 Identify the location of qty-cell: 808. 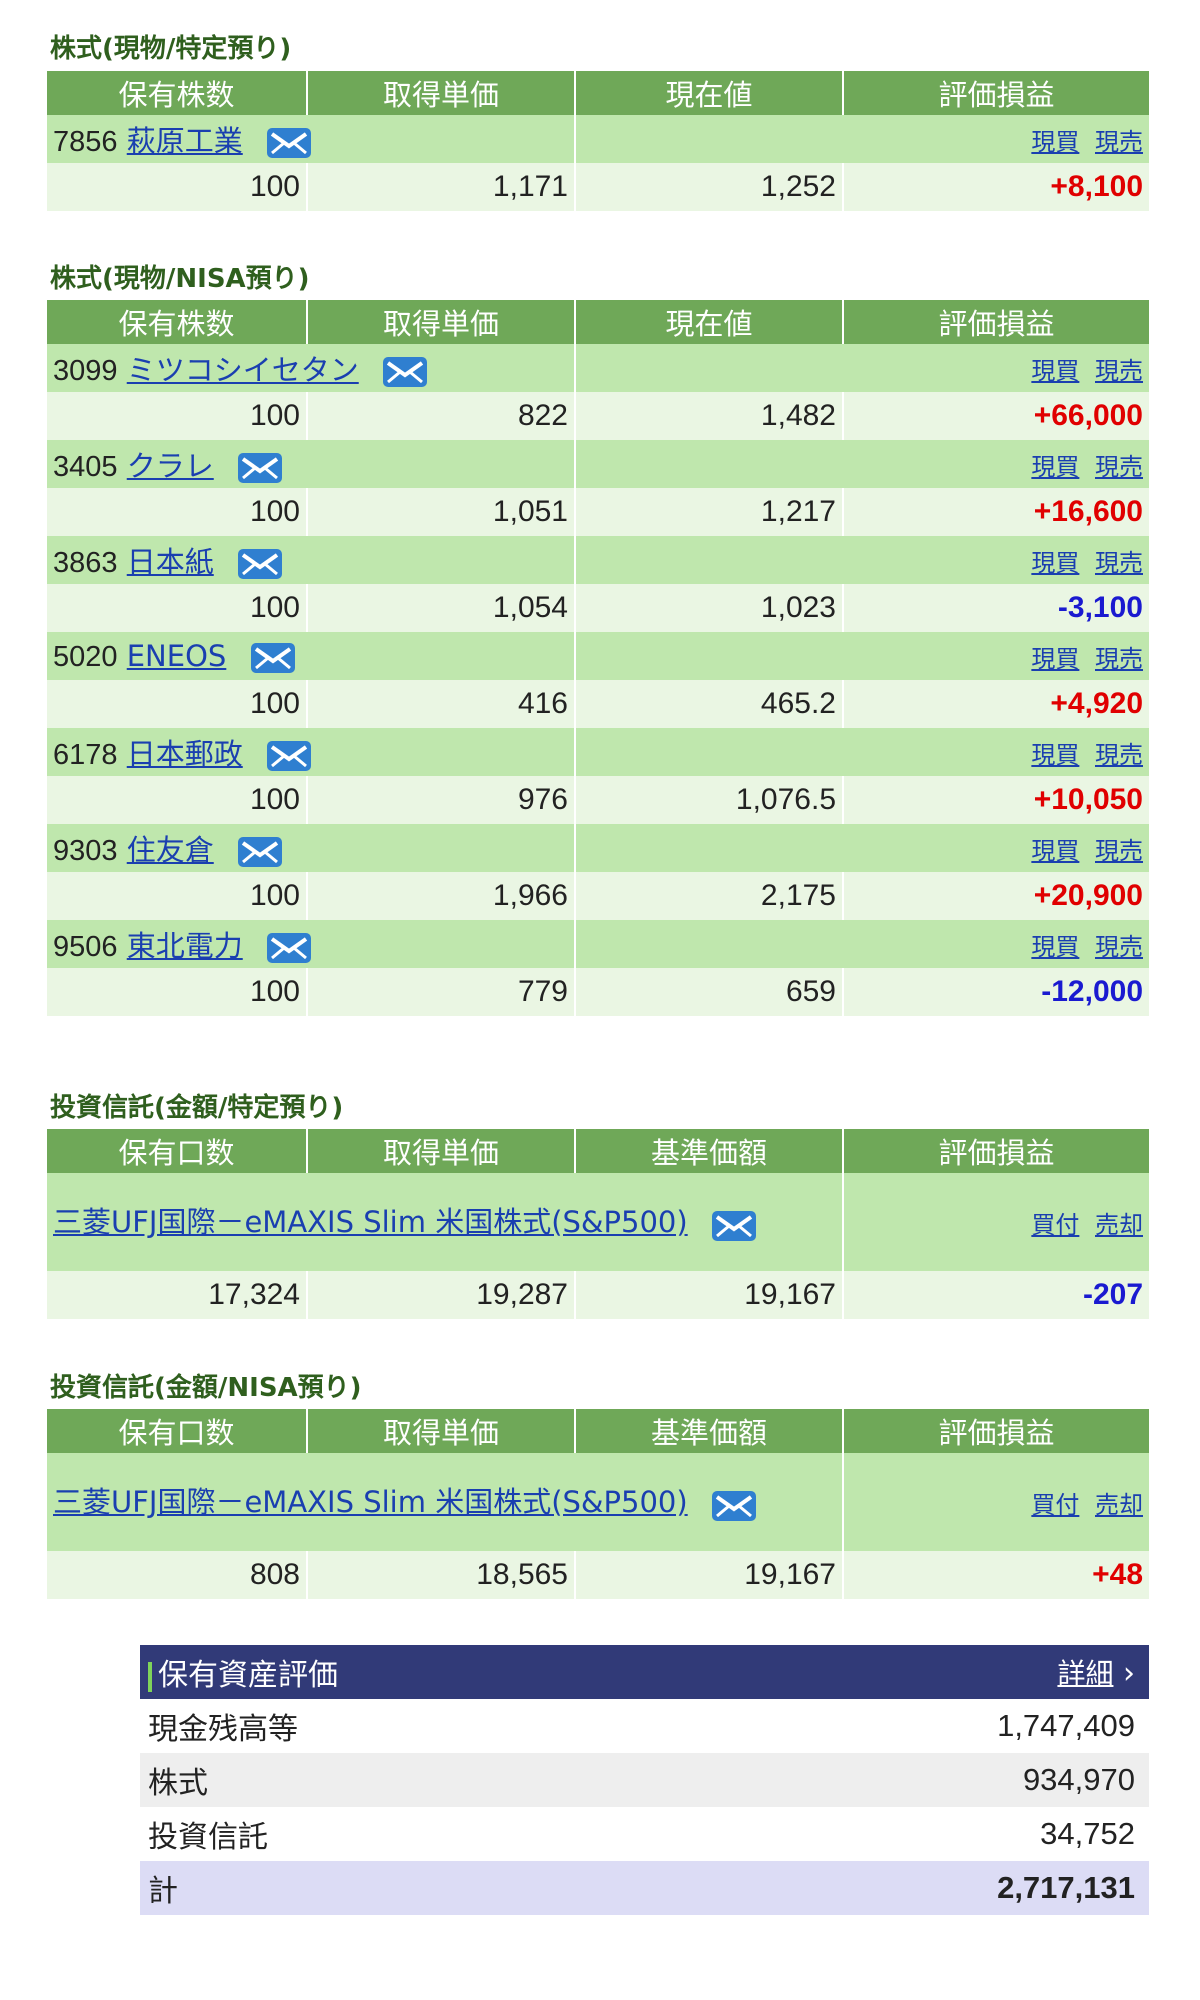
(177, 1575).